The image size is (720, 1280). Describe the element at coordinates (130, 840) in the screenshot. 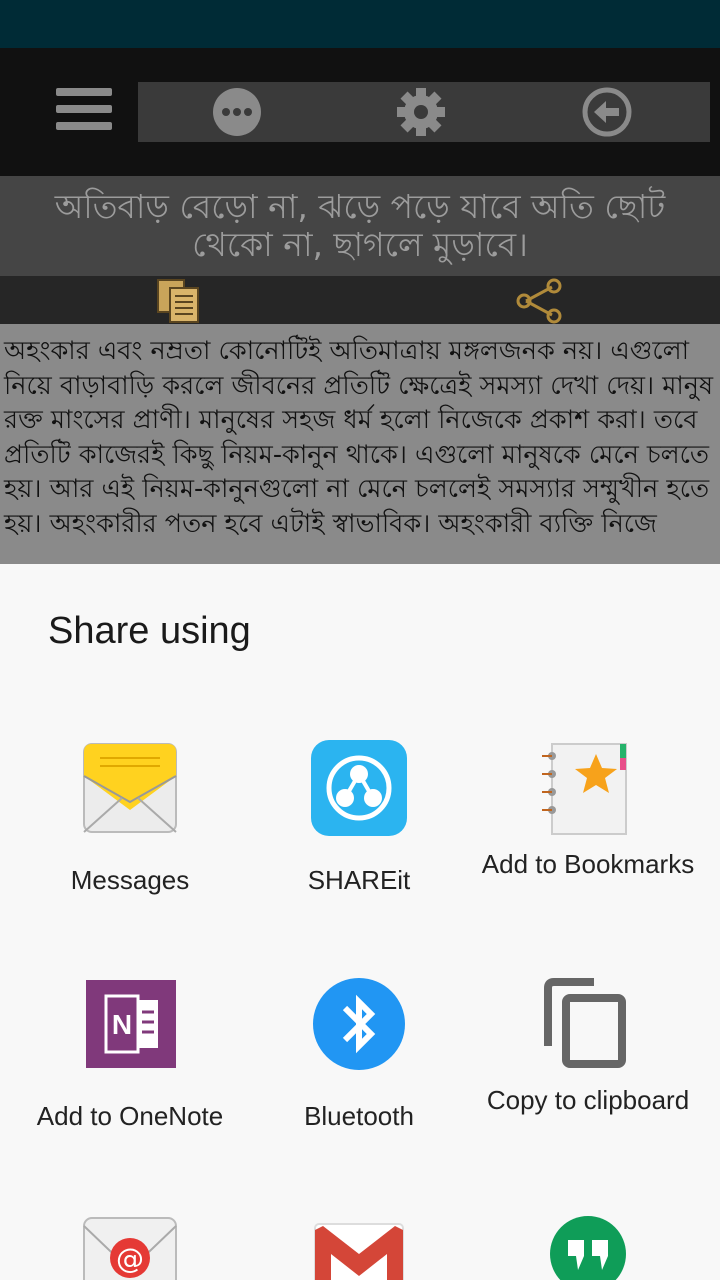

I see `share-app-messages: Messages` at that location.